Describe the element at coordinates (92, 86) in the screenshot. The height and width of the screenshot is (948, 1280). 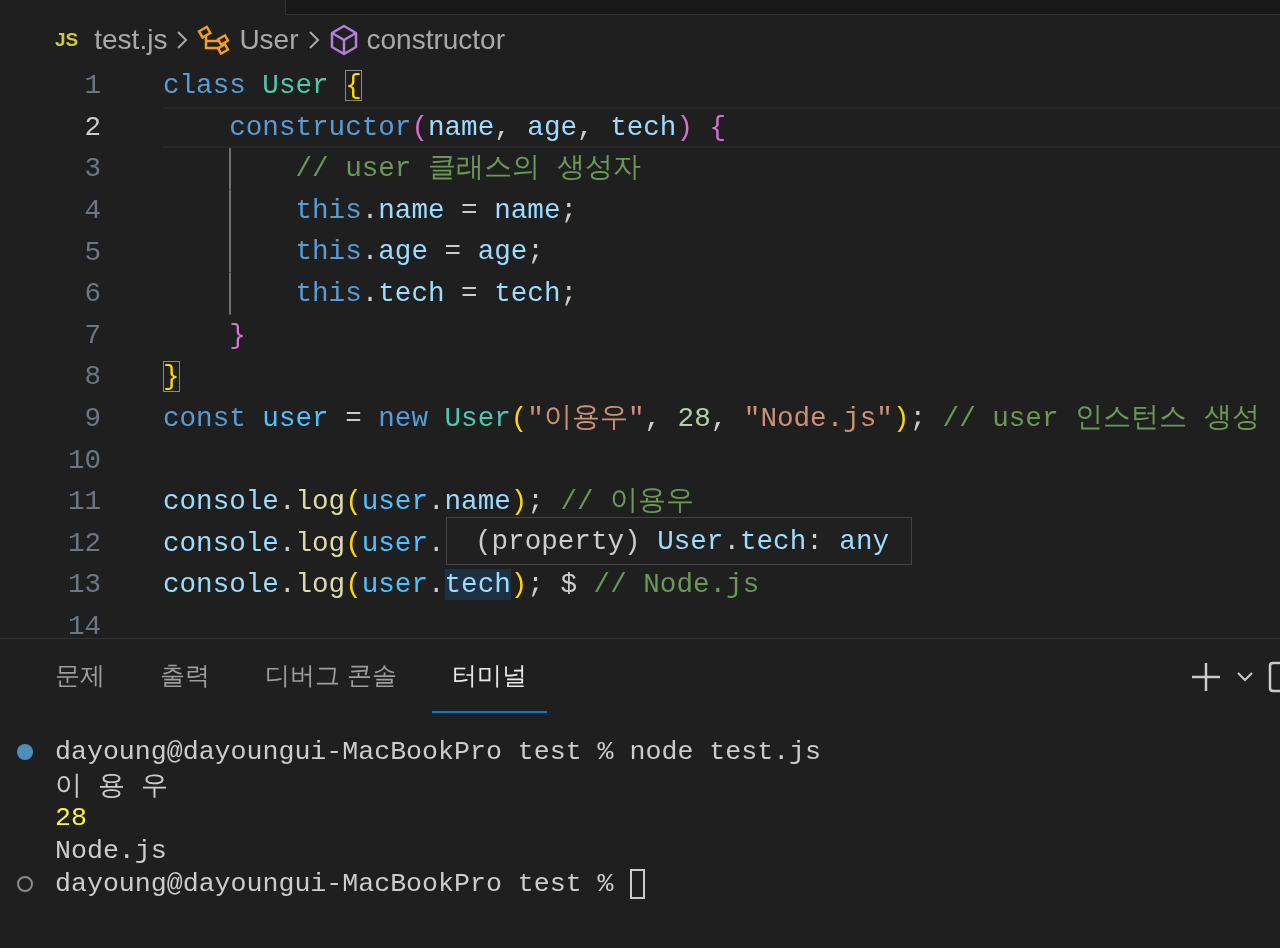
I see `line-number: 1` at that location.